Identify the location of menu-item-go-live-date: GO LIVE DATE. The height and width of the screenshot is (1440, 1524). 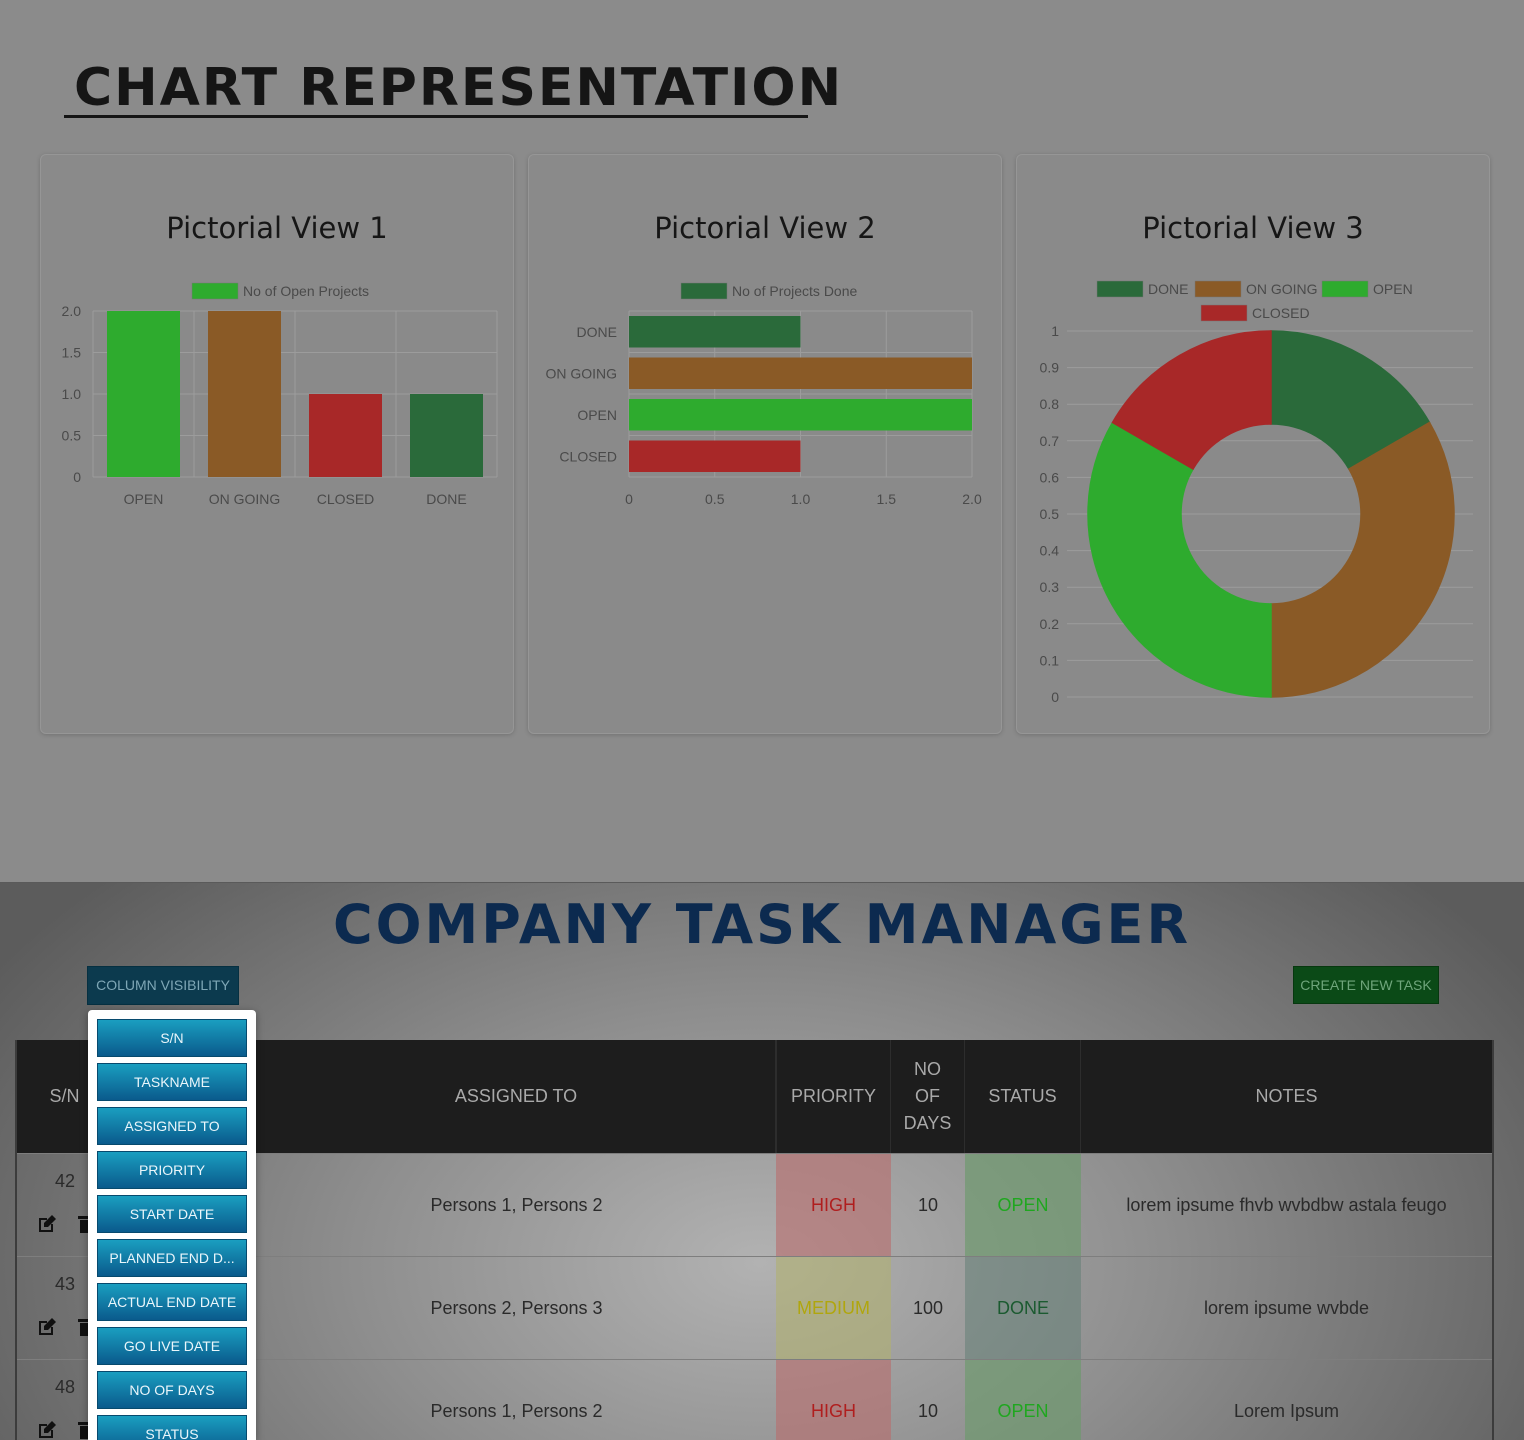
(172, 1346).